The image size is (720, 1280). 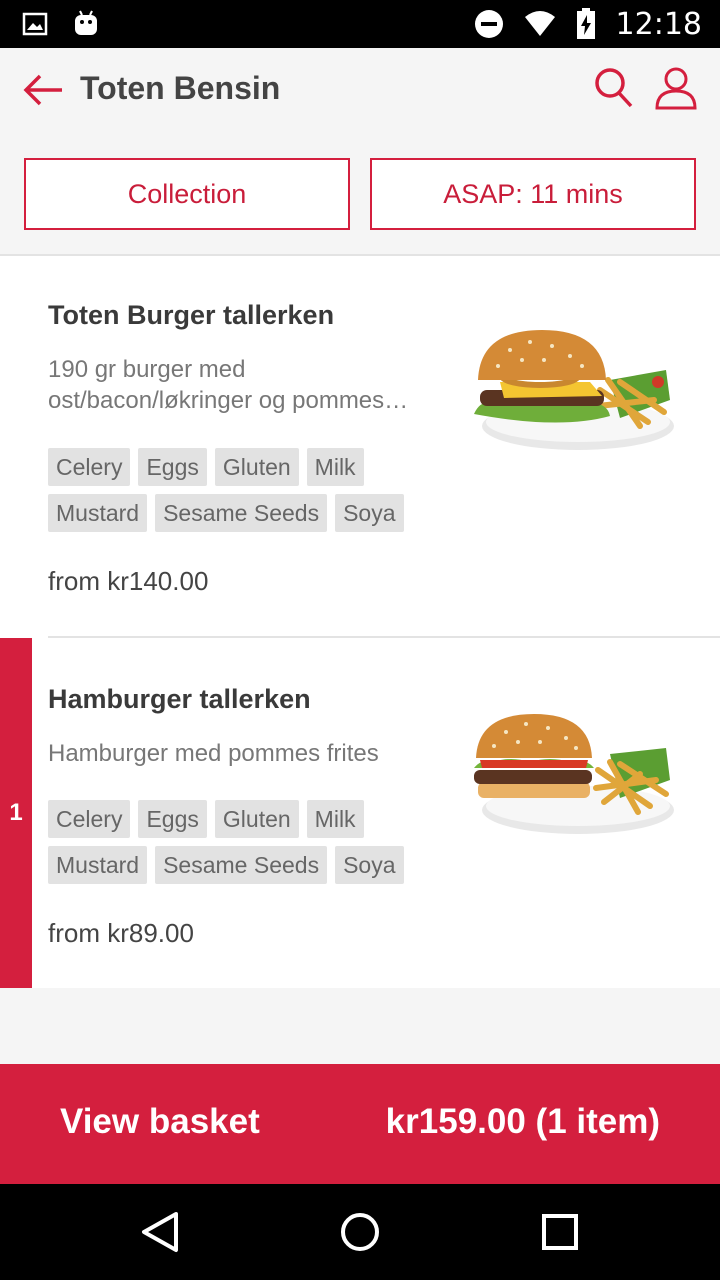 I want to click on basket-label: View basket, so click(x=160, y=1121).